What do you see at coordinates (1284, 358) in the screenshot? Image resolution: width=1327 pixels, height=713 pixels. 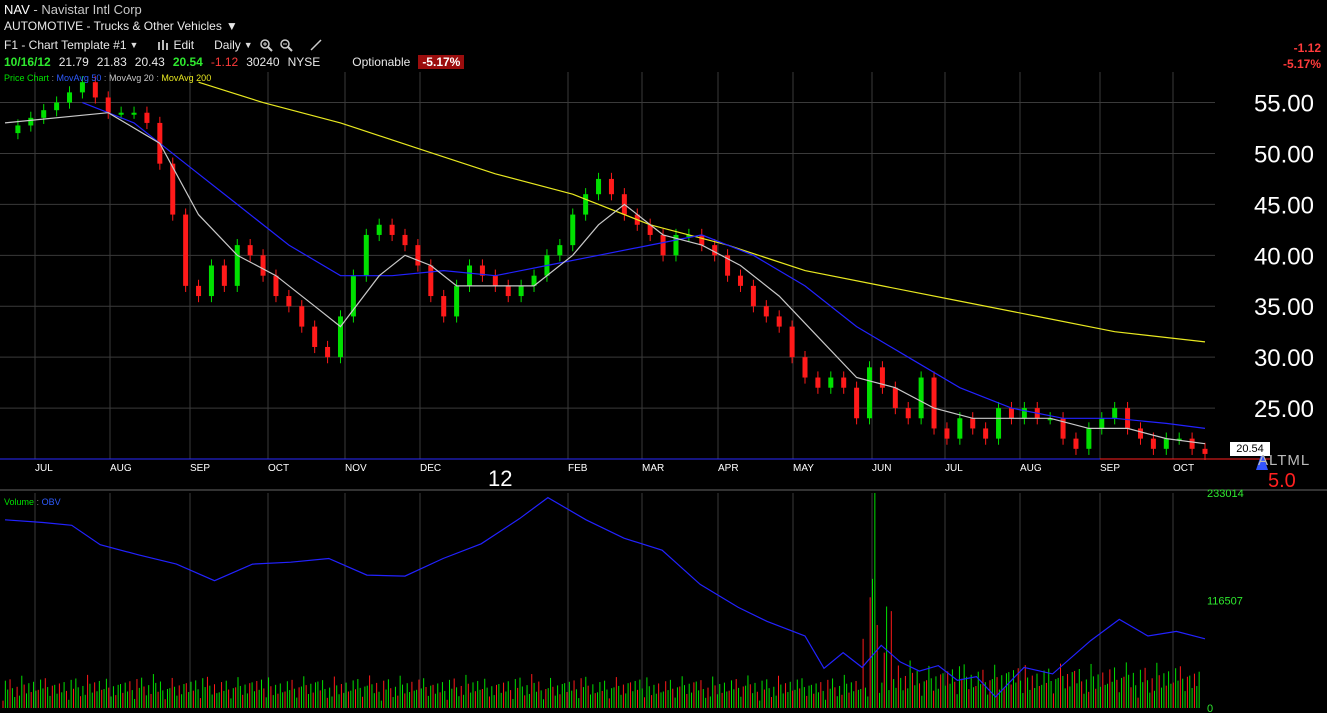 I see `y-tick-label: 30.00` at bounding box center [1284, 358].